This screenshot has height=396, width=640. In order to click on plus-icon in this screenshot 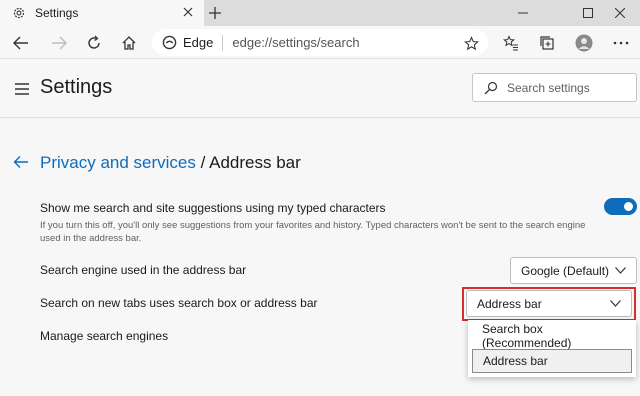, I will do `click(215, 13)`.